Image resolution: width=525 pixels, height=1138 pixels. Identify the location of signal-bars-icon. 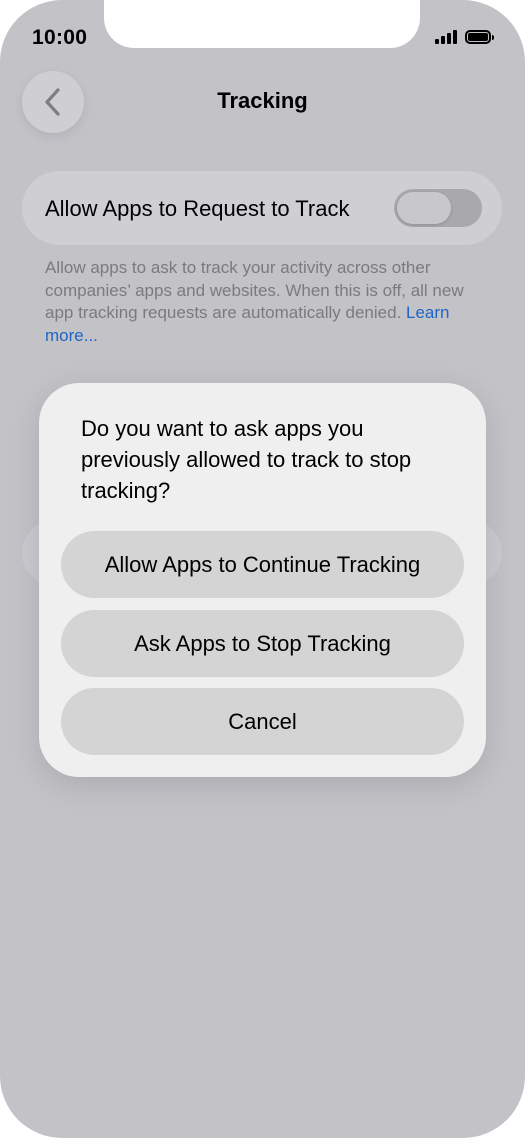
(446, 36).